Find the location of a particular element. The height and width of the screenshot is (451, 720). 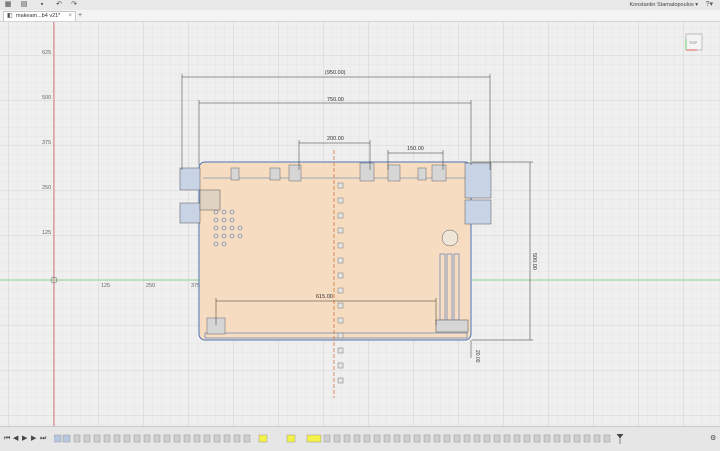

user-menu: Konstantin Stamatopoulos ▾ is located at coordinates (664, 5).